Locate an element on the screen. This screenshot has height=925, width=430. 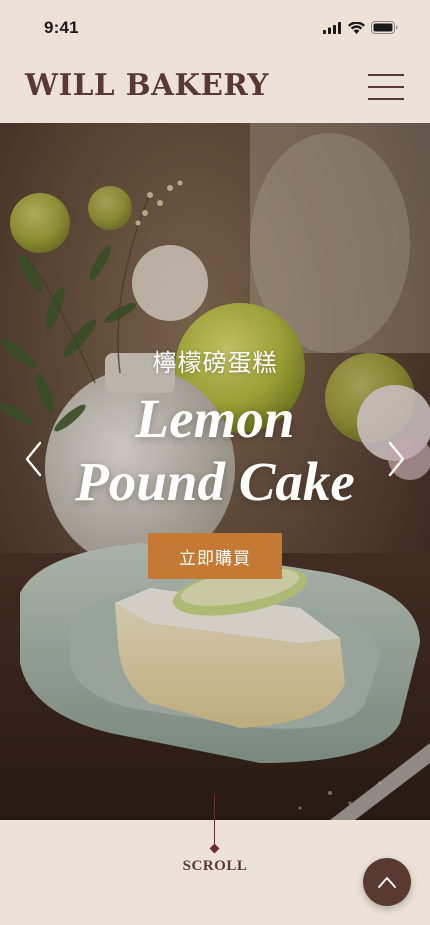
status-icons is located at coordinates (360, 27).